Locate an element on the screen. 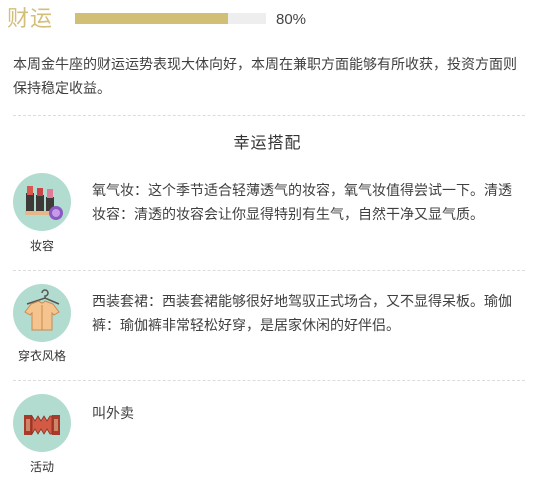 This screenshot has height=483, width=535. lucky-section-title: 幸运搭配 is located at coordinates (267, 143).